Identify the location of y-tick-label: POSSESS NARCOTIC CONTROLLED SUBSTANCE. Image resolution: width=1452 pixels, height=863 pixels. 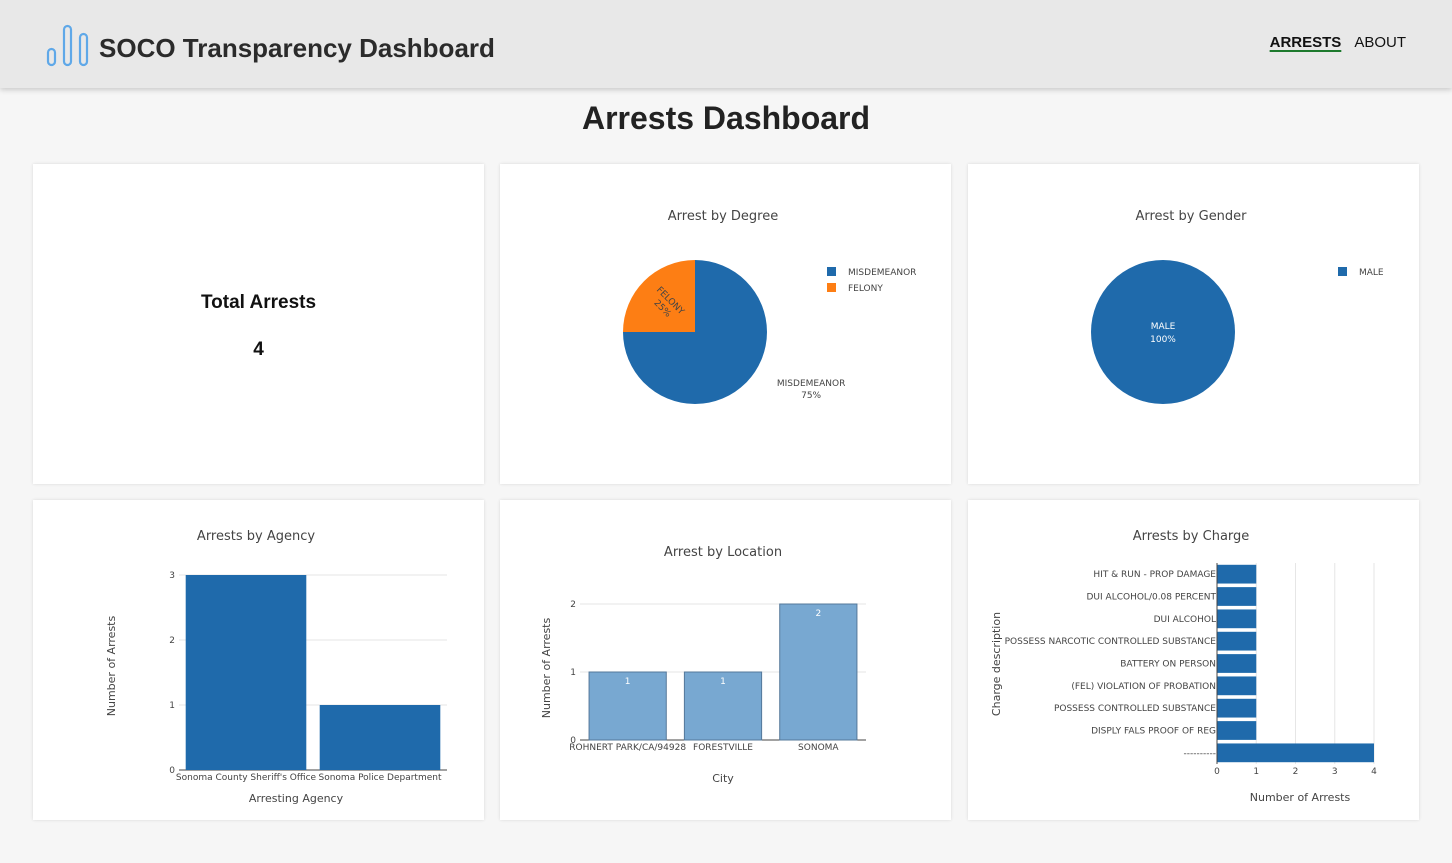
(1111, 642).